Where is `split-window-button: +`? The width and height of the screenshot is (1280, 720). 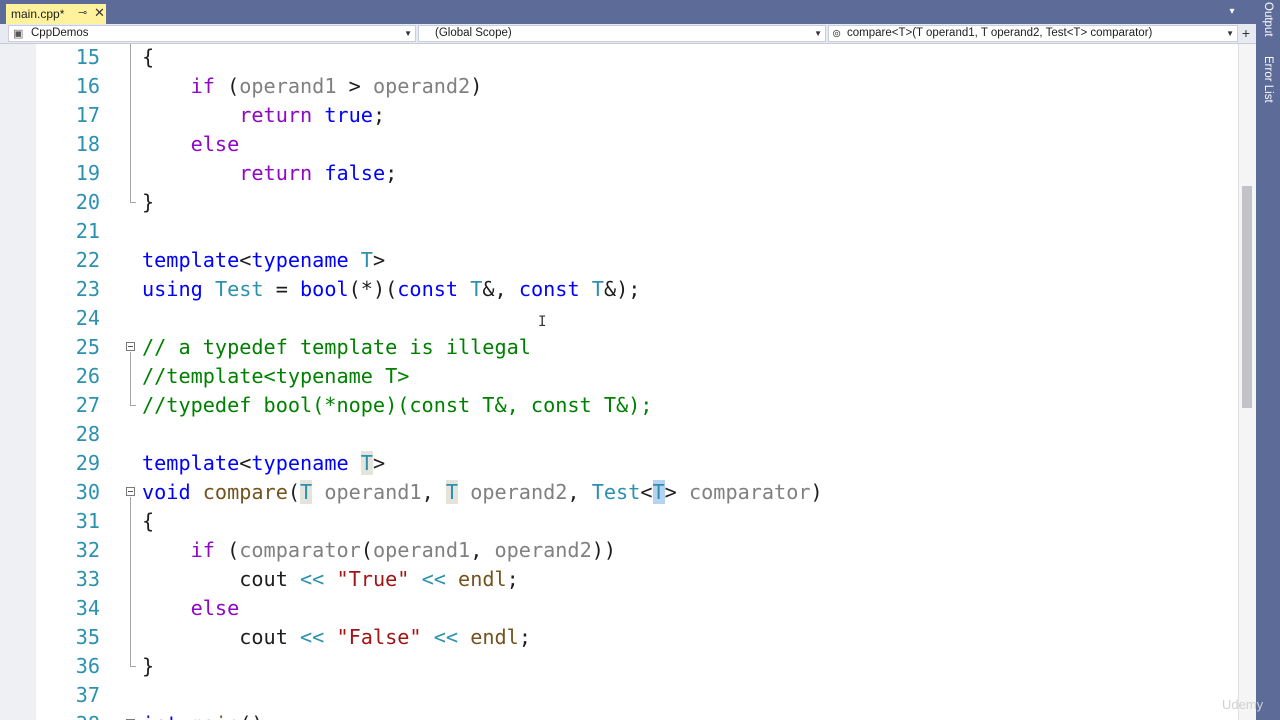 split-window-button: + is located at coordinates (1246, 33).